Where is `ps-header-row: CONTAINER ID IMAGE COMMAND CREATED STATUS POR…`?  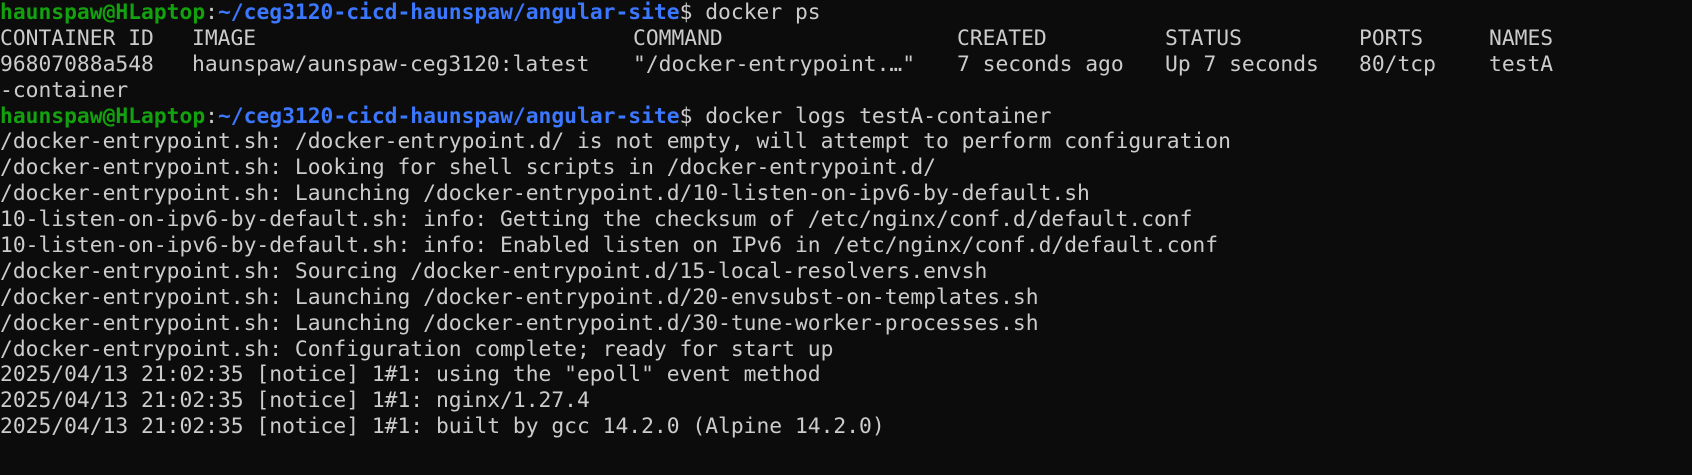
ps-header-row: CONTAINER ID IMAGE COMMAND CREATED STATUS POR… is located at coordinates (846, 39).